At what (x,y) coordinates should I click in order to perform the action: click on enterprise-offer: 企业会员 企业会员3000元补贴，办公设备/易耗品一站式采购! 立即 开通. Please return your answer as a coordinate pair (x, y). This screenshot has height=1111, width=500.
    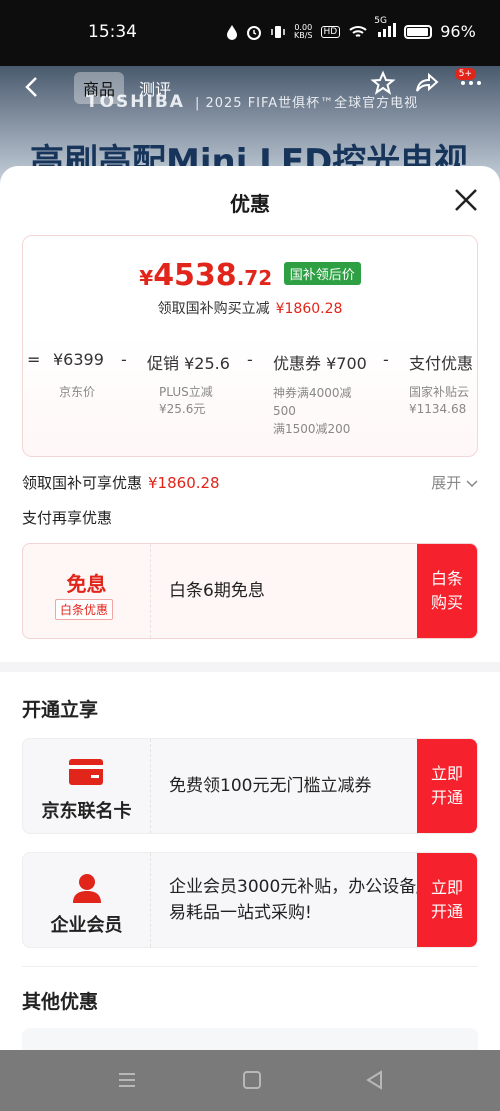
    Looking at the image, I should click on (250, 900).